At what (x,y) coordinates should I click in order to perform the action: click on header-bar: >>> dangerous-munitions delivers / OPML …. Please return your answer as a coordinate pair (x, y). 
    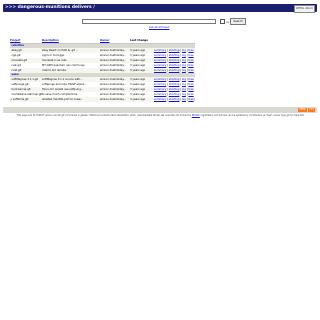
    Looking at the image, I should click on (160, 8).